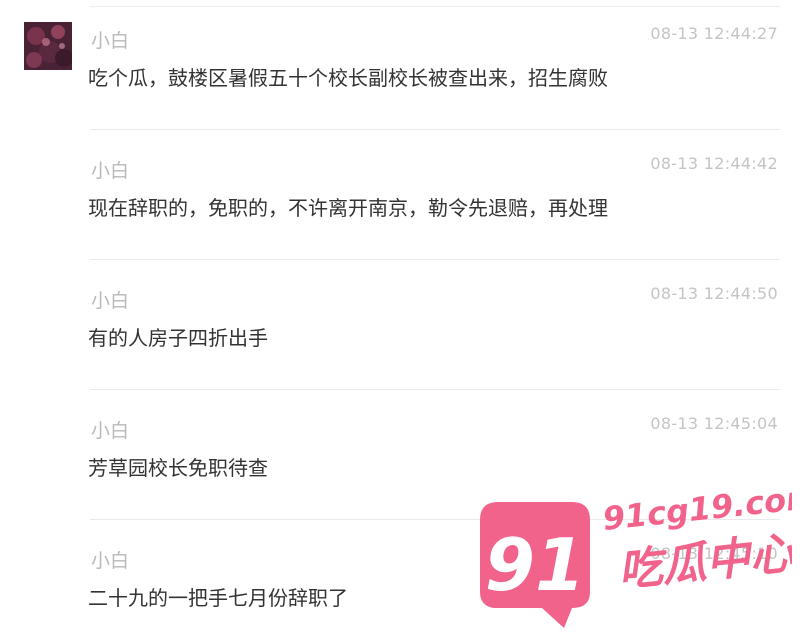 The image size is (800, 638). I want to click on message-text: 二十九的一把手七月份辞职了, so click(218, 598).